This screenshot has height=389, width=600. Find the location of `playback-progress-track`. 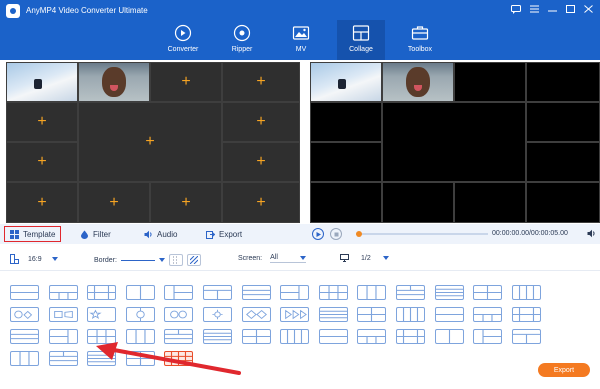

playback-progress-track is located at coordinates (422, 234).